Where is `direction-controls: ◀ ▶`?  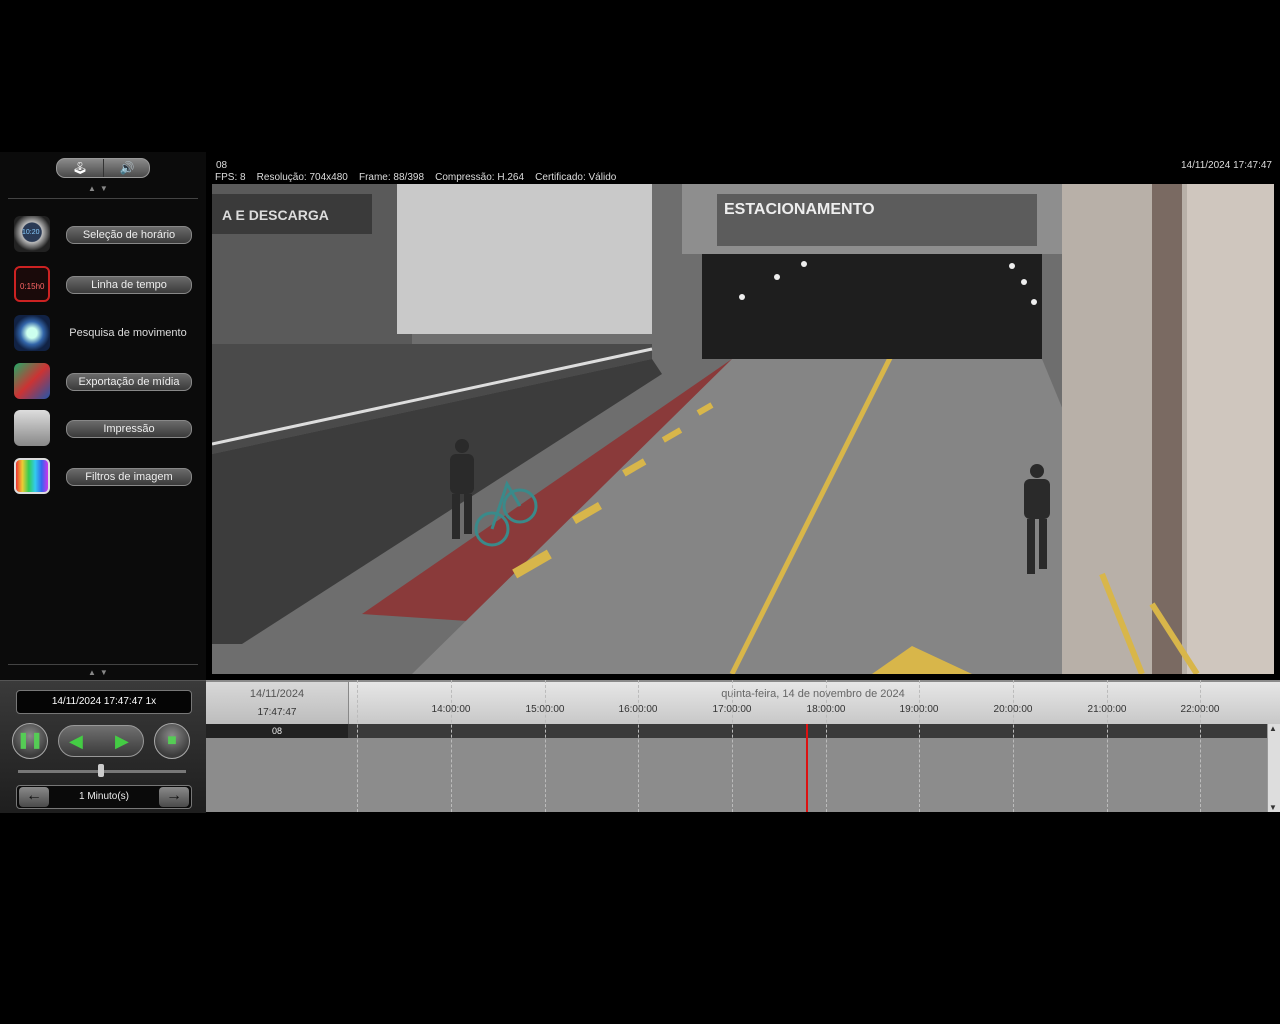
direction-controls: ◀ ▶ is located at coordinates (101, 741).